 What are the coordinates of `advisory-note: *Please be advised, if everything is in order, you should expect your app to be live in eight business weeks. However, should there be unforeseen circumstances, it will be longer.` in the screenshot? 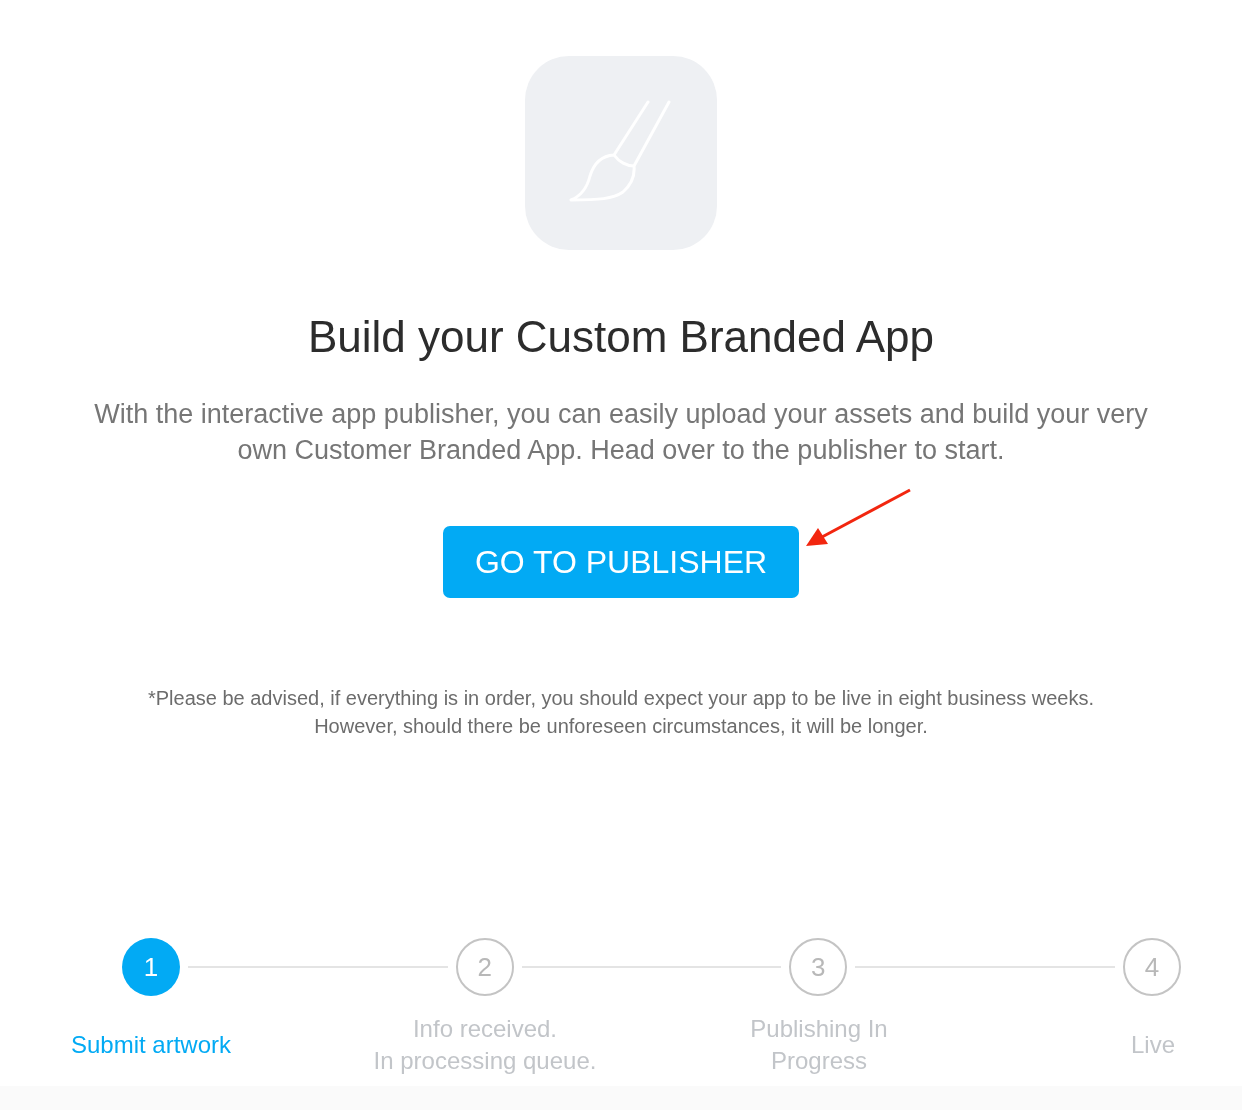 It's located at (621, 712).